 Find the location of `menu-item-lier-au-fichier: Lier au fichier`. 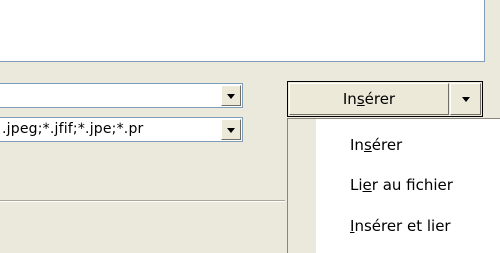

menu-item-lier-au-fichier: Lier au fichier is located at coordinates (408, 185).